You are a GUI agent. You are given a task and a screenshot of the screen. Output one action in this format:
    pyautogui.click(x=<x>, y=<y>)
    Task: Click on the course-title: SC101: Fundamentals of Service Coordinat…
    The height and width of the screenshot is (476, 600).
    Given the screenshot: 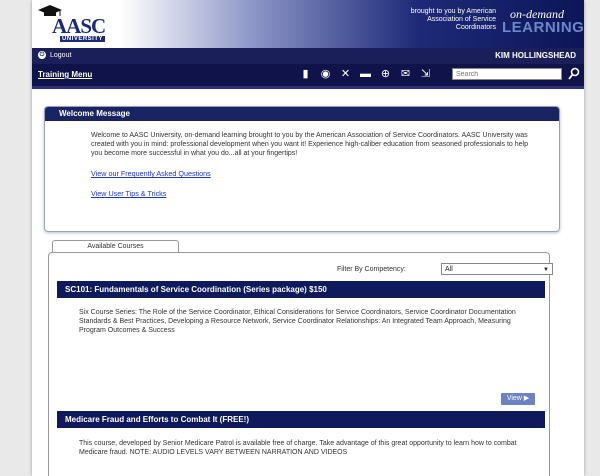 What is the action you would take?
    pyautogui.click(x=301, y=289)
    